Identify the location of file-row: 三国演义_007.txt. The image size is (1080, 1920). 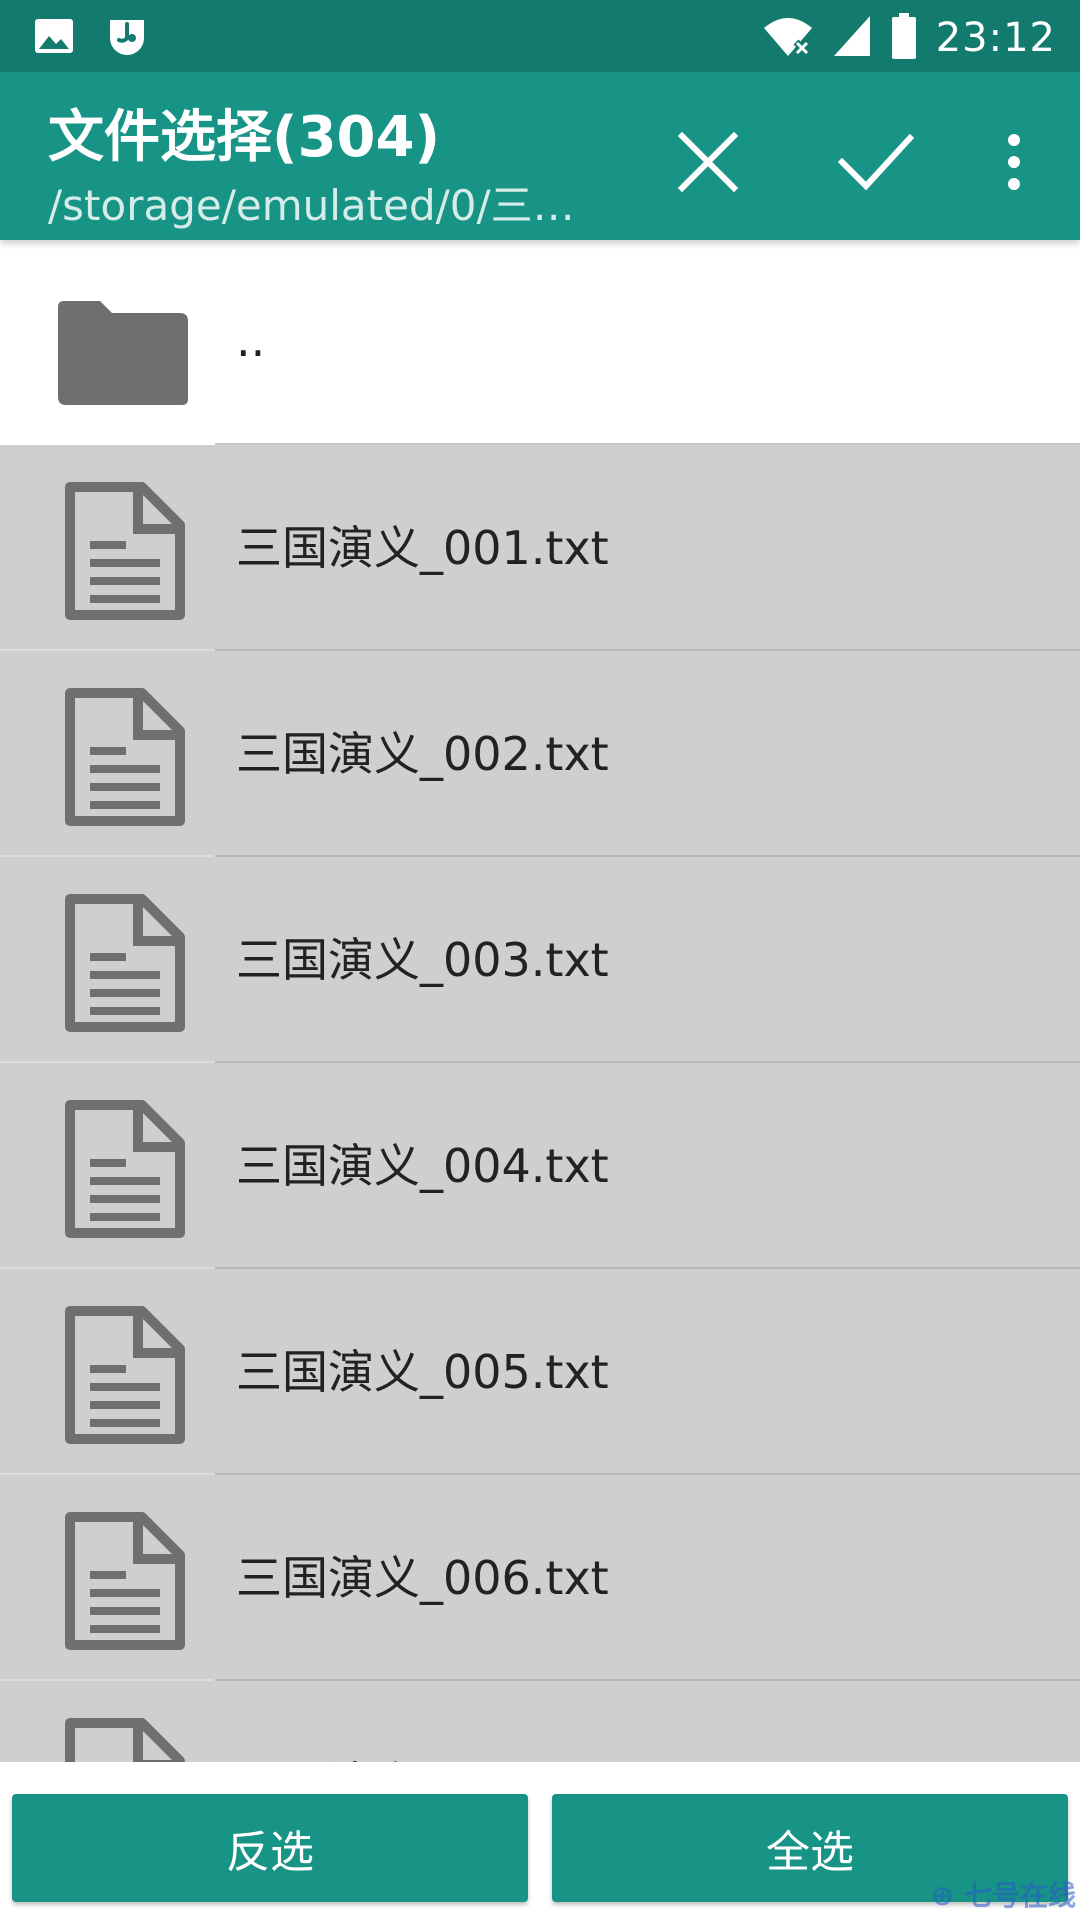
(540, 1721).